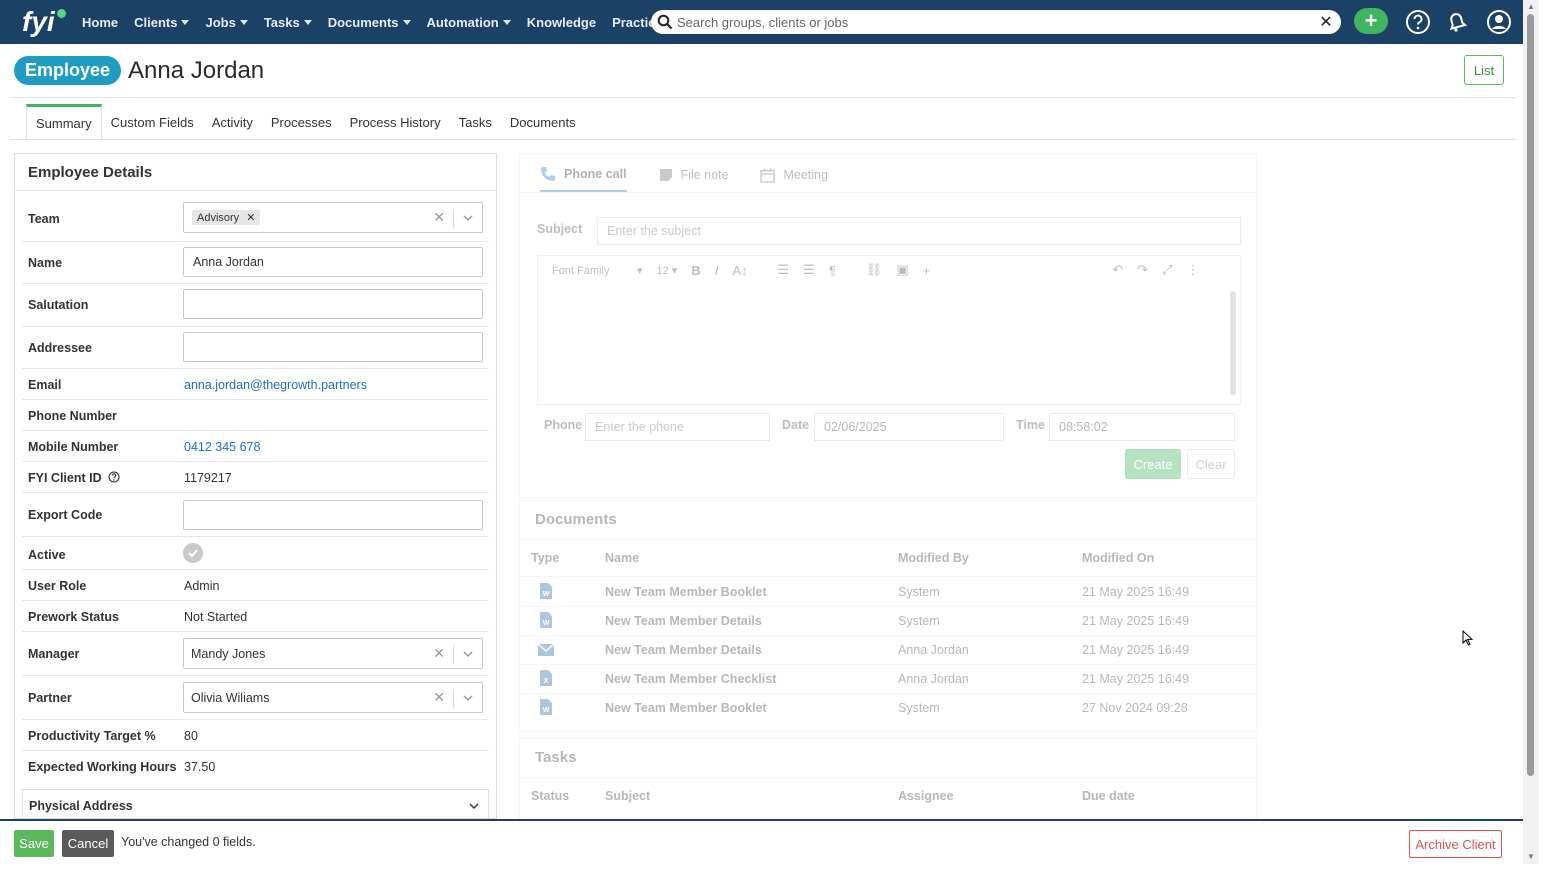 The image size is (1547, 875). Describe the element at coordinates (50, 698) in the screenshot. I see `partner-label: Partner` at that location.